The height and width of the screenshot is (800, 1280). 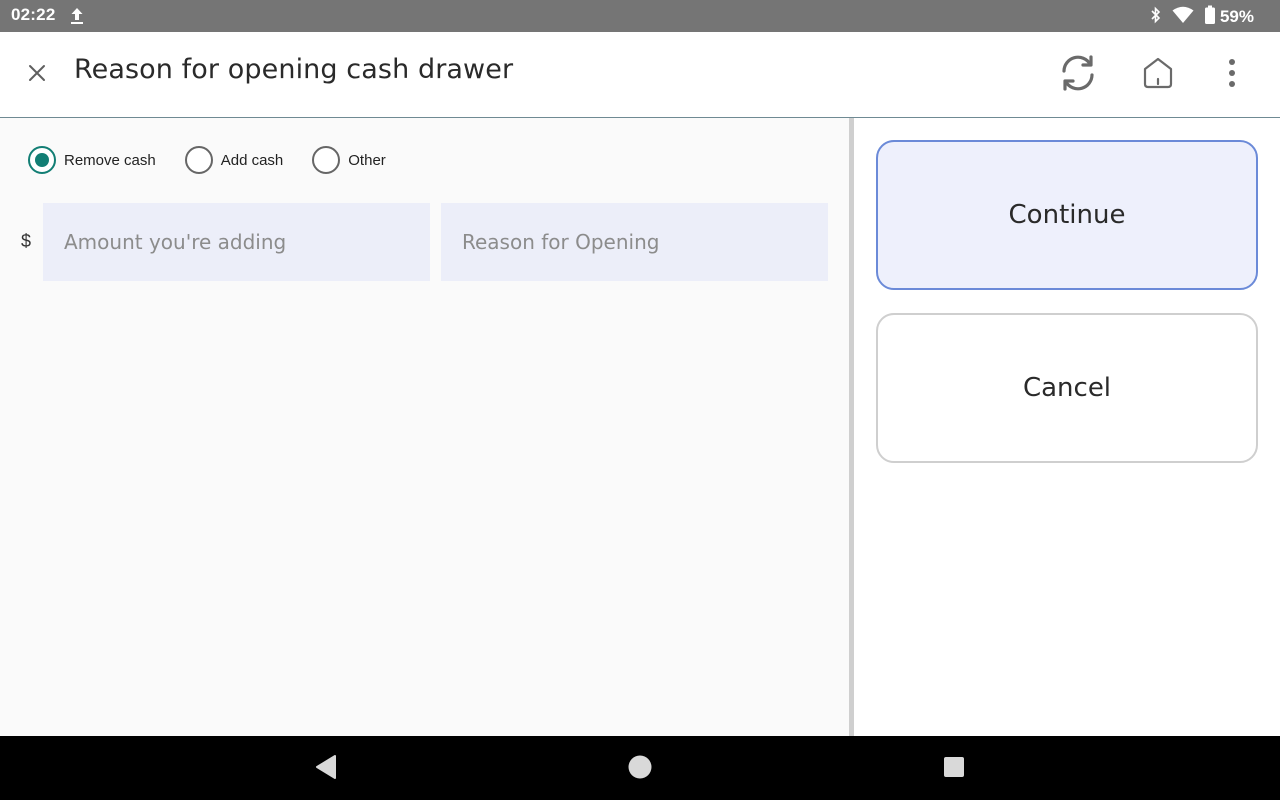 I want to click on more-options-button, so click(x=1232, y=75).